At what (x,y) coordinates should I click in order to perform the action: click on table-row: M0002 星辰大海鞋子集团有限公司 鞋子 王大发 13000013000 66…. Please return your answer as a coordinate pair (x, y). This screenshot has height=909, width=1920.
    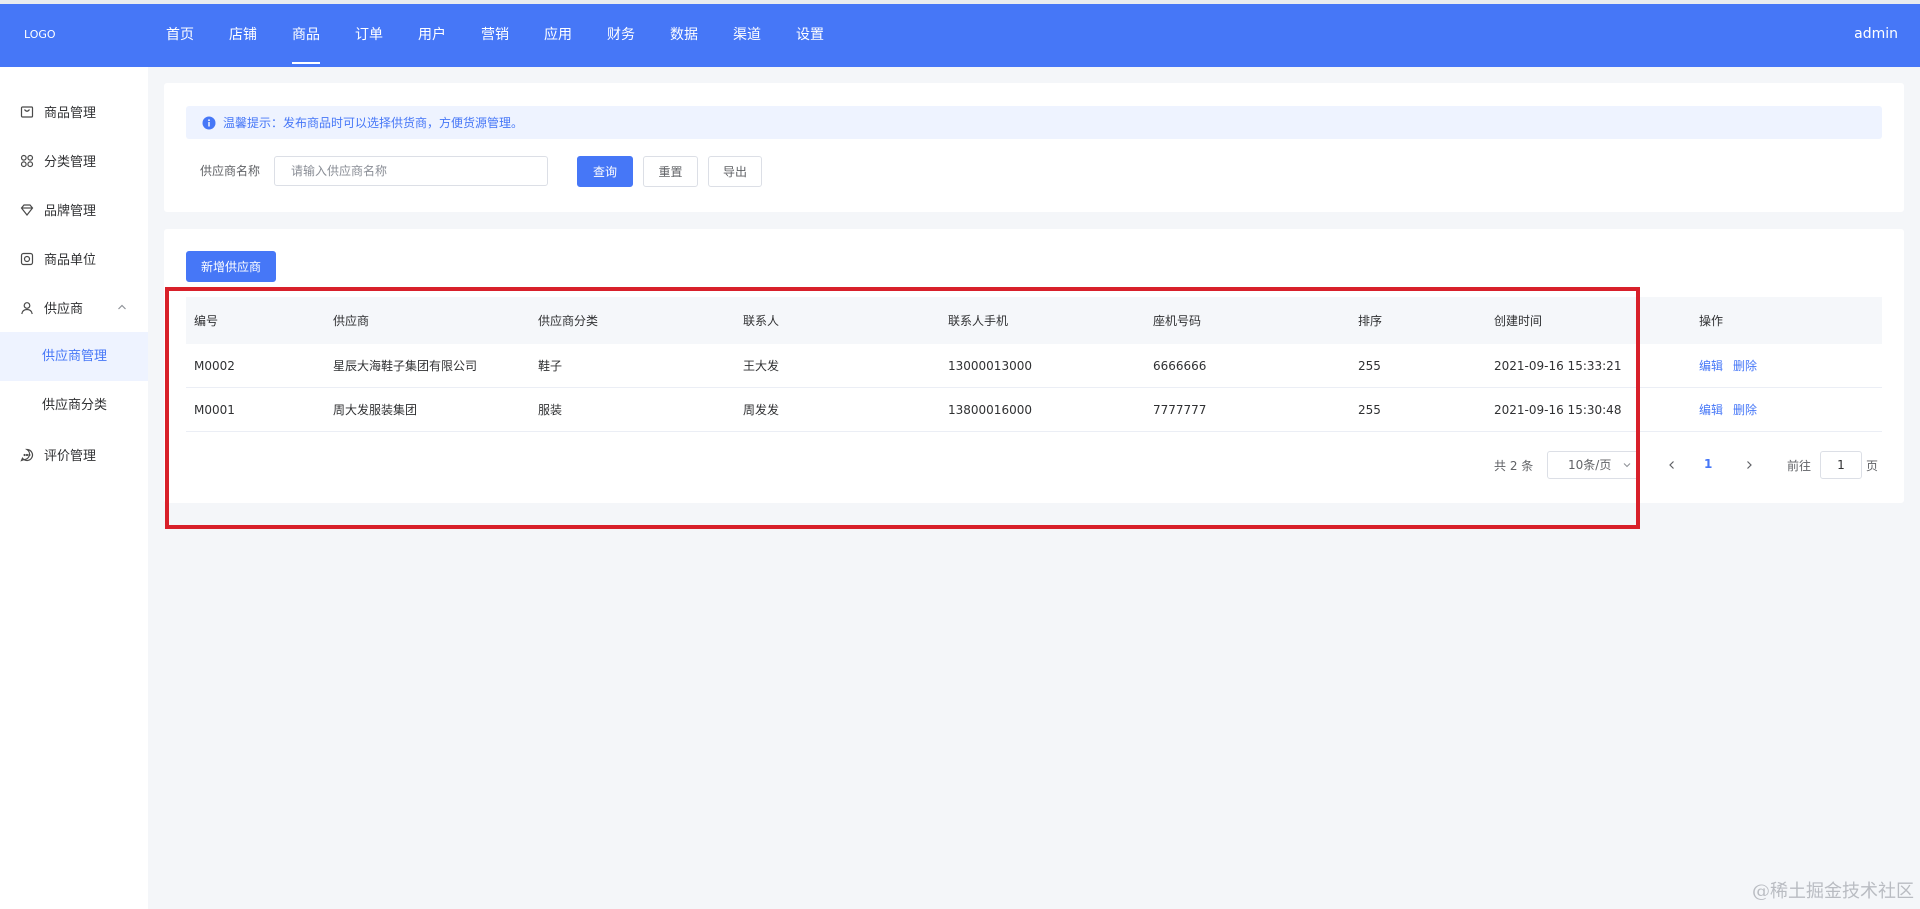
    Looking at the image, I should click on (1034, 366).